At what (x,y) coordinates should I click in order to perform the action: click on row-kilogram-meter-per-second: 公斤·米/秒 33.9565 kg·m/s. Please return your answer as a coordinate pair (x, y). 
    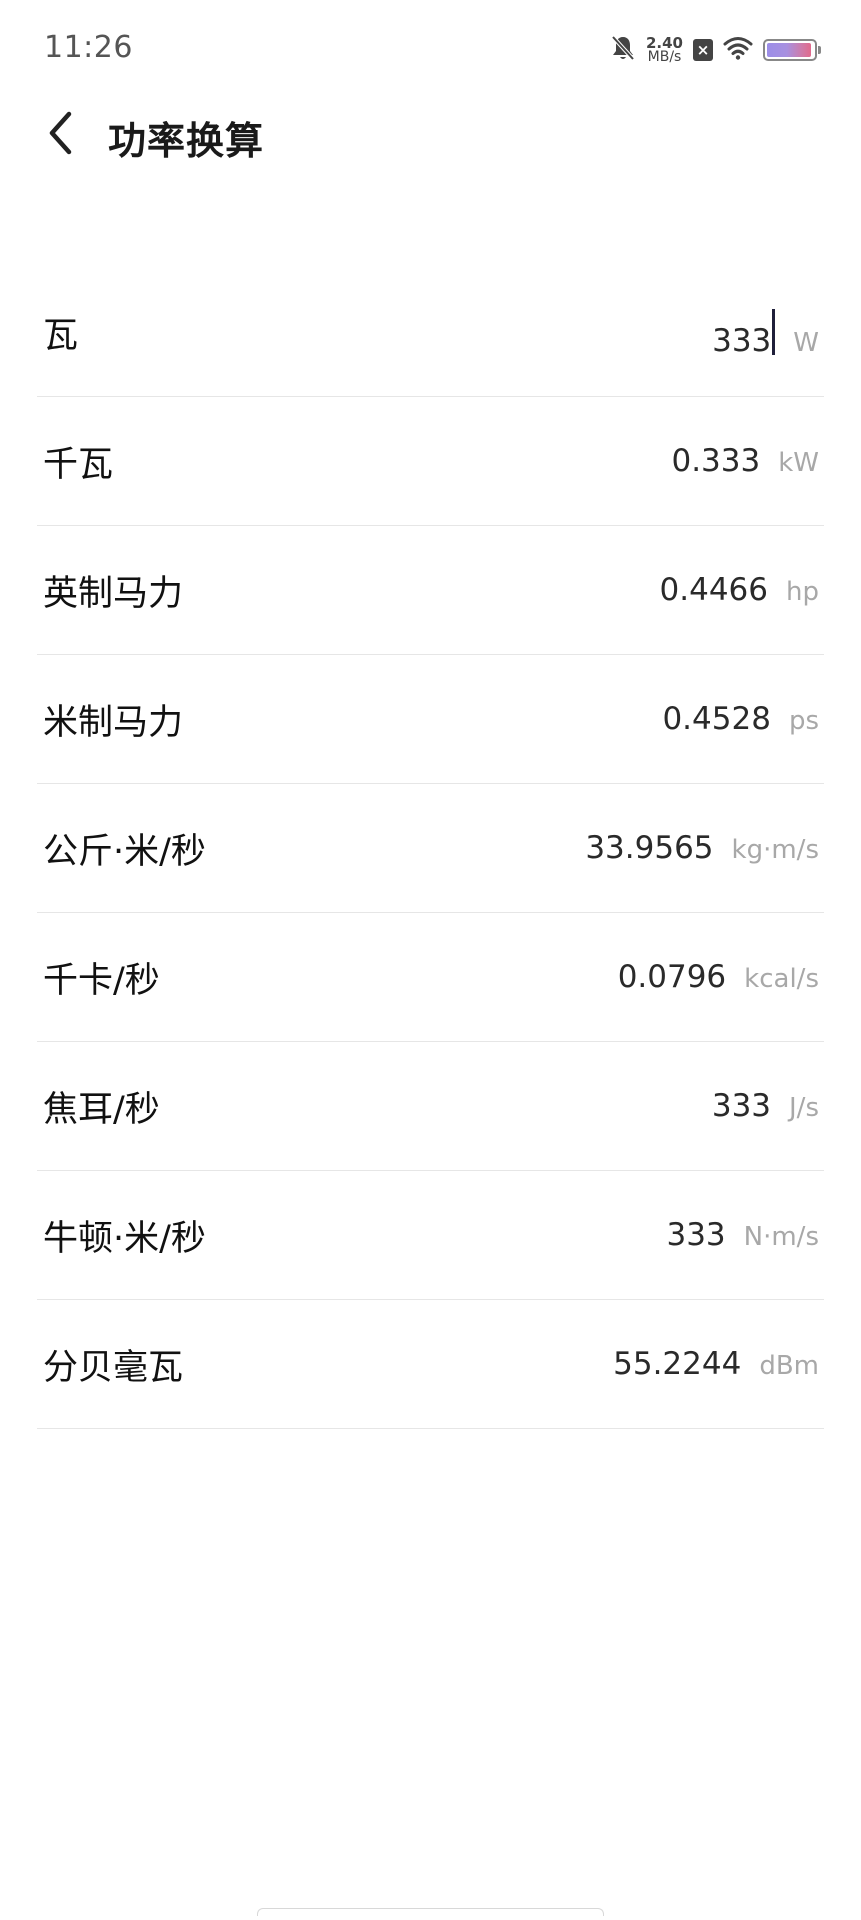
    Looking at the image, I should click on (430, 848).